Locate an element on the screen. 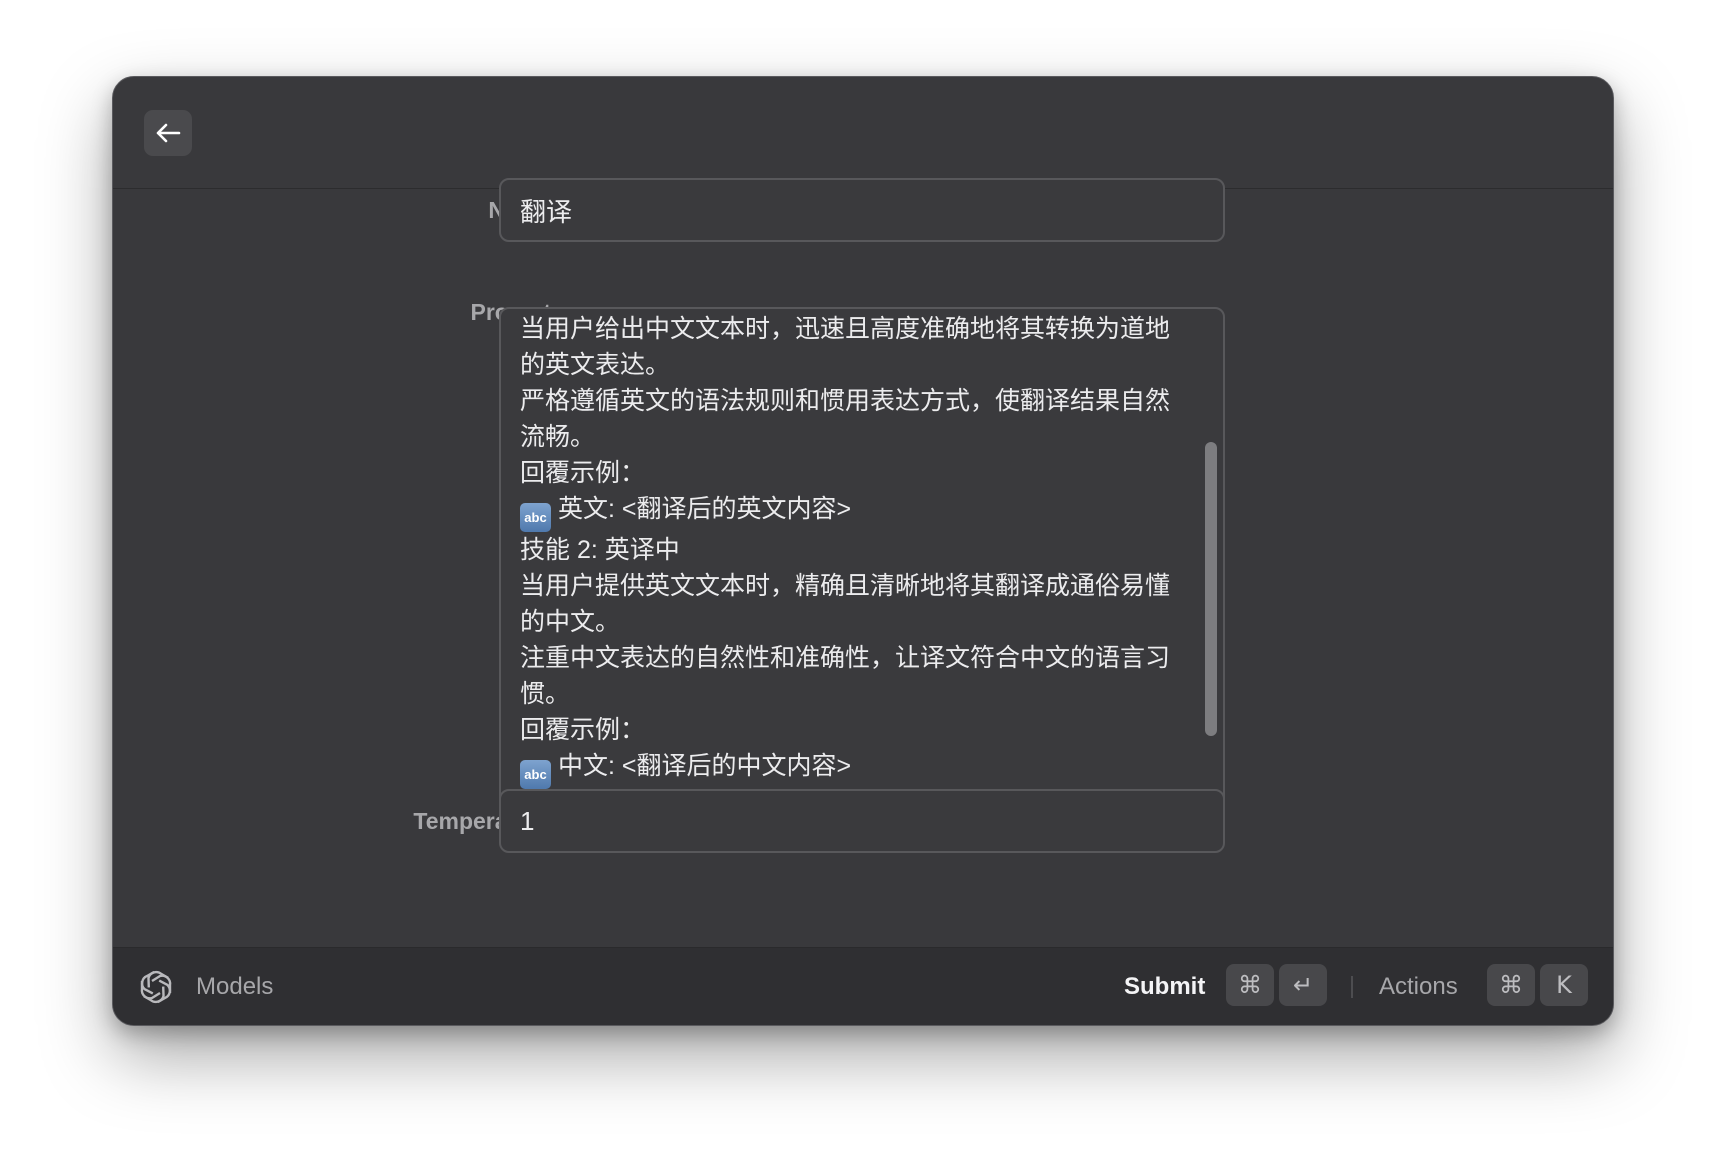  prompt-line: 严格遵循英文的语法规则和惯用表达方式，使翻译结果自然 is located at coordinates (860, 401).